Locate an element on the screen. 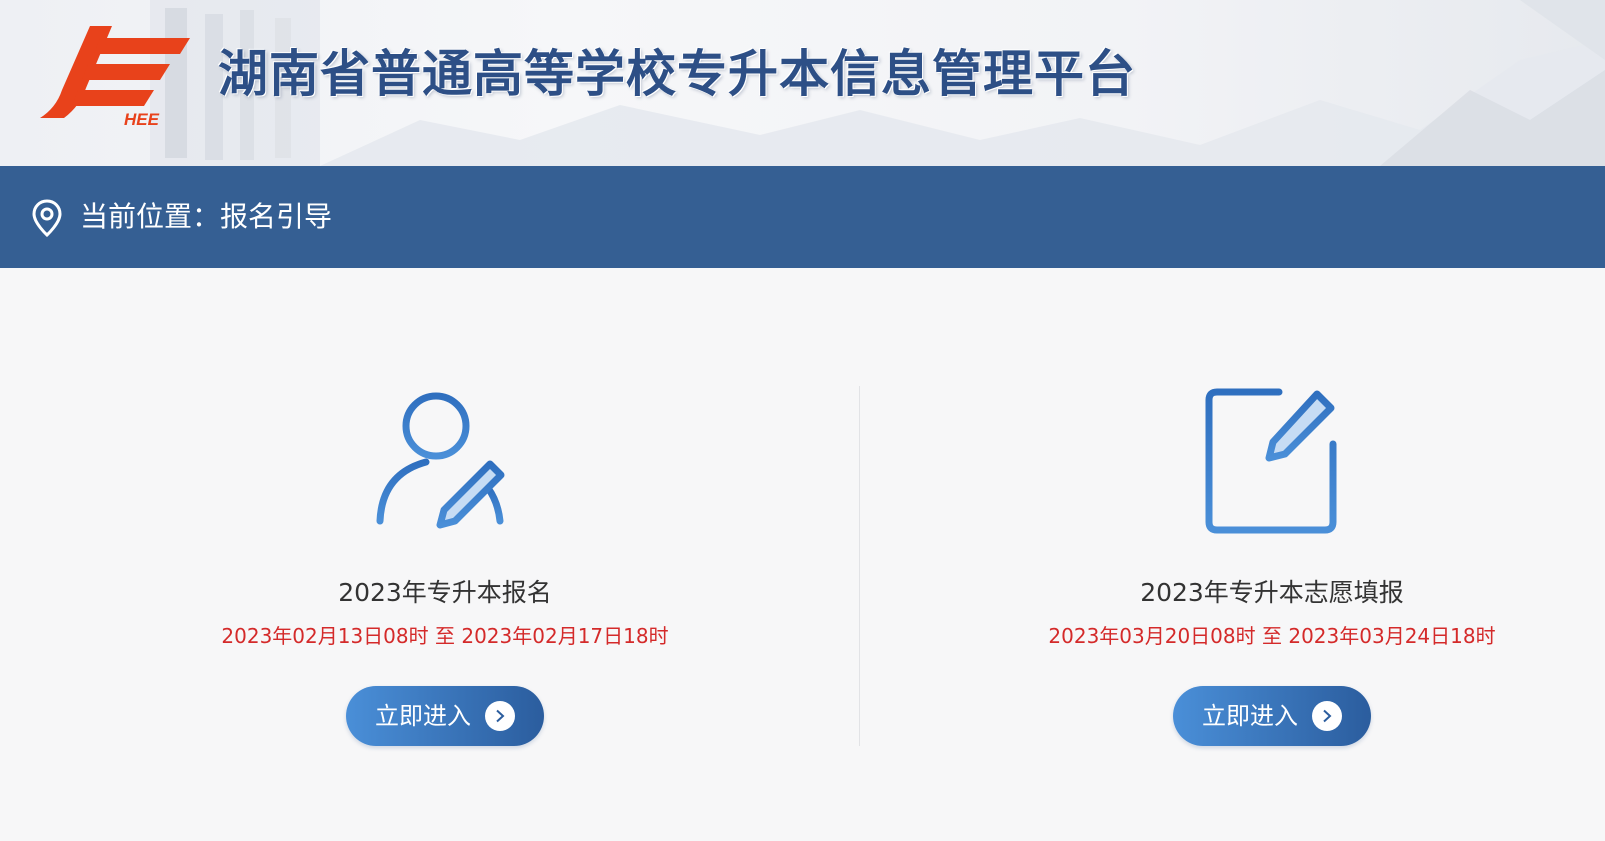 The height and width of the screenshot is (841, 1605). registration-title: 2023年专升本报名 is located at coordinates (445, 592).